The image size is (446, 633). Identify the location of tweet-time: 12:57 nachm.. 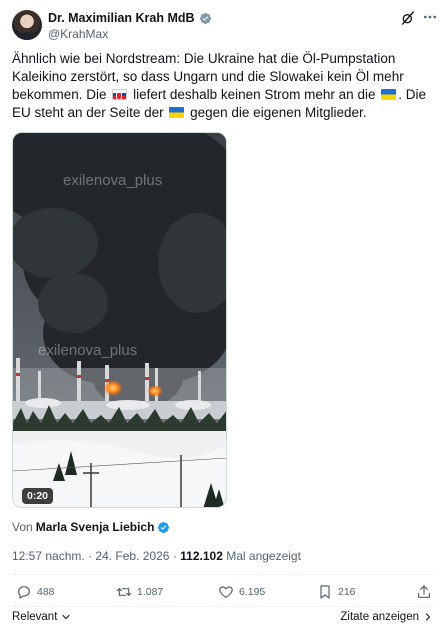
(48, 556).